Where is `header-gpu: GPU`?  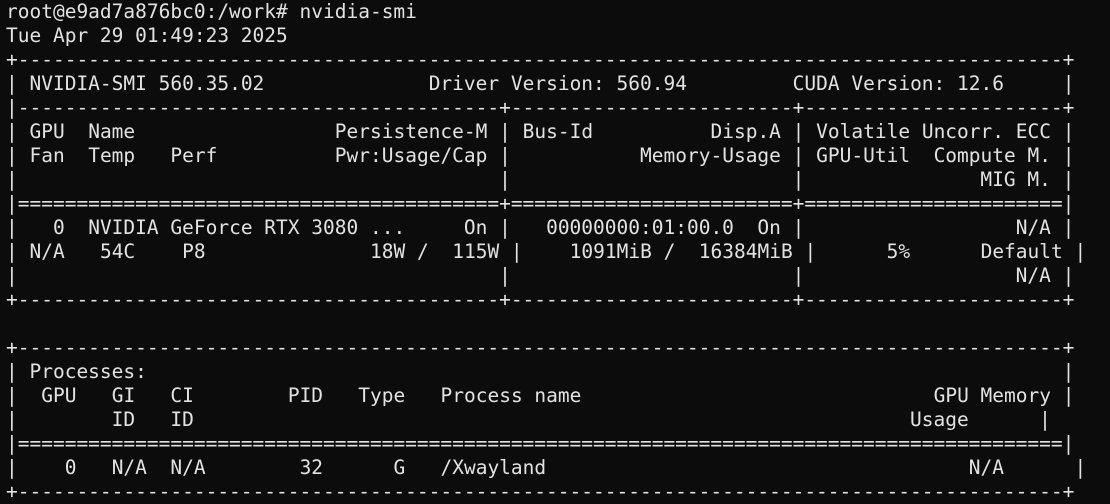 header-gpu: GPU is located at coordinates (47, 131).